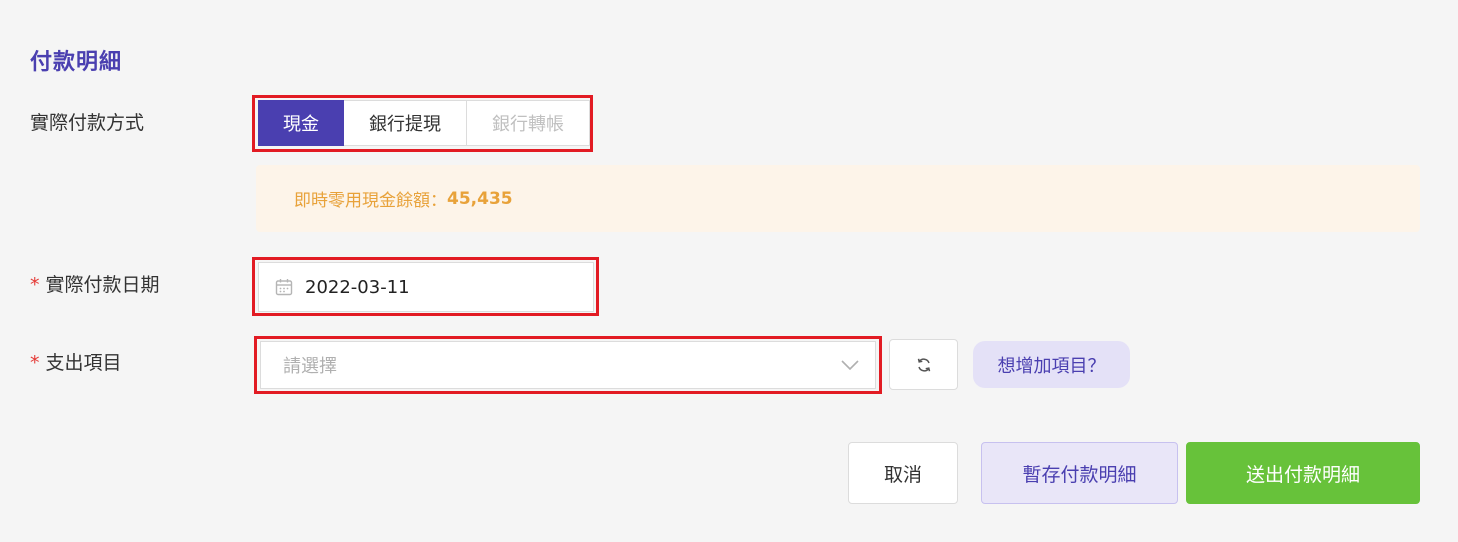 The height and width of the screenshot is (542, 1458). What do you see at coordinates (310, 366) in the screenshot?
I see `expense-item-placeholder: 請選擇` at bounding box center [310, 366].